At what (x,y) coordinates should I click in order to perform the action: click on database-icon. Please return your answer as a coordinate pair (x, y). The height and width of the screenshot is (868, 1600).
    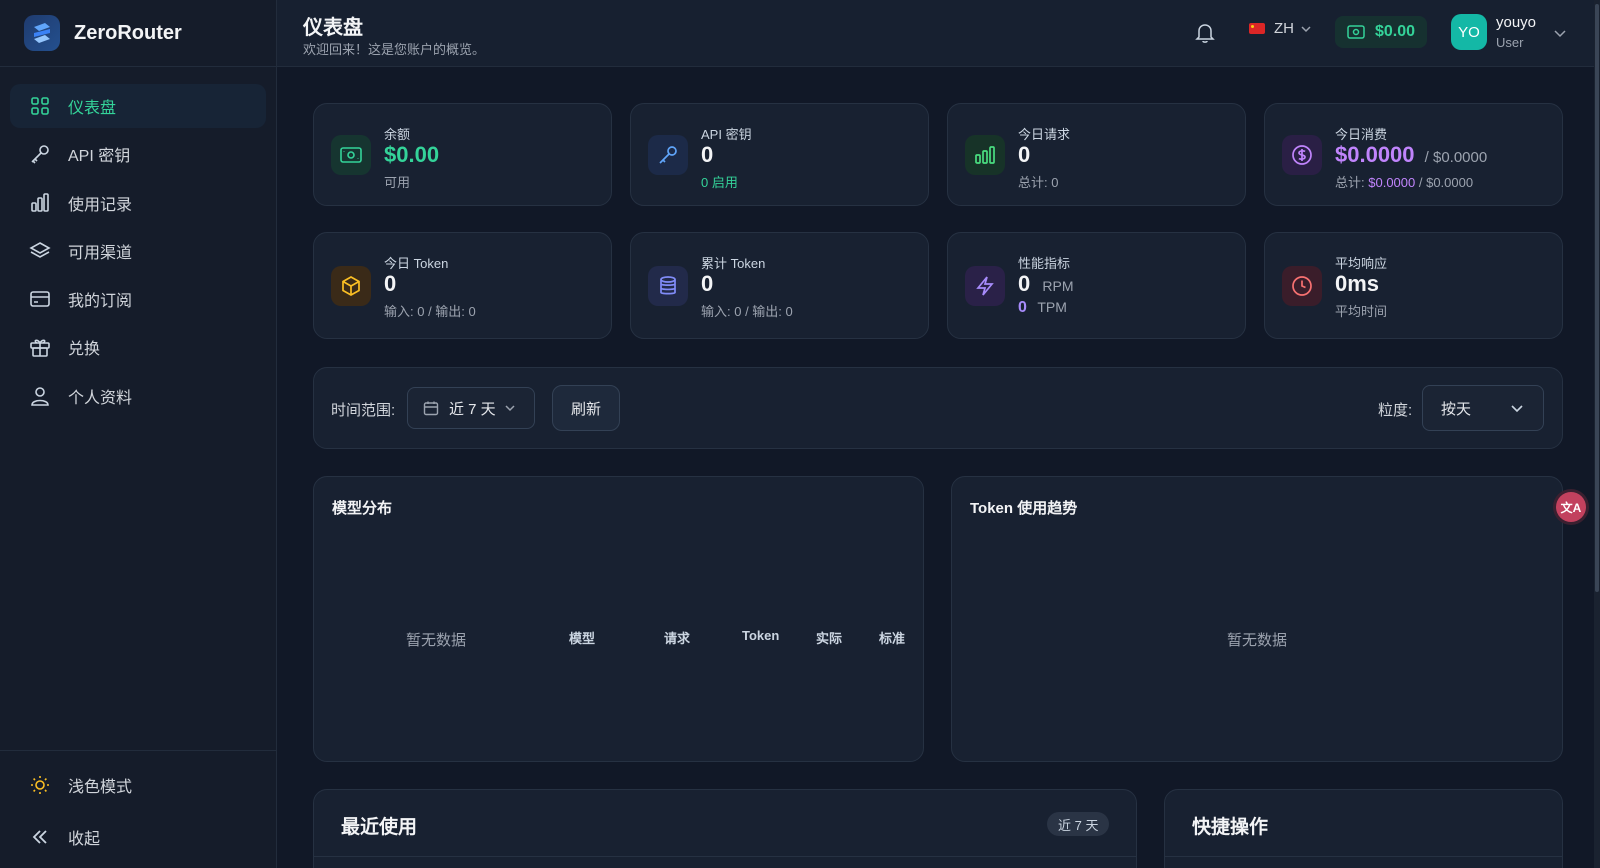
    Looking at the image, I should click on (668, 286).